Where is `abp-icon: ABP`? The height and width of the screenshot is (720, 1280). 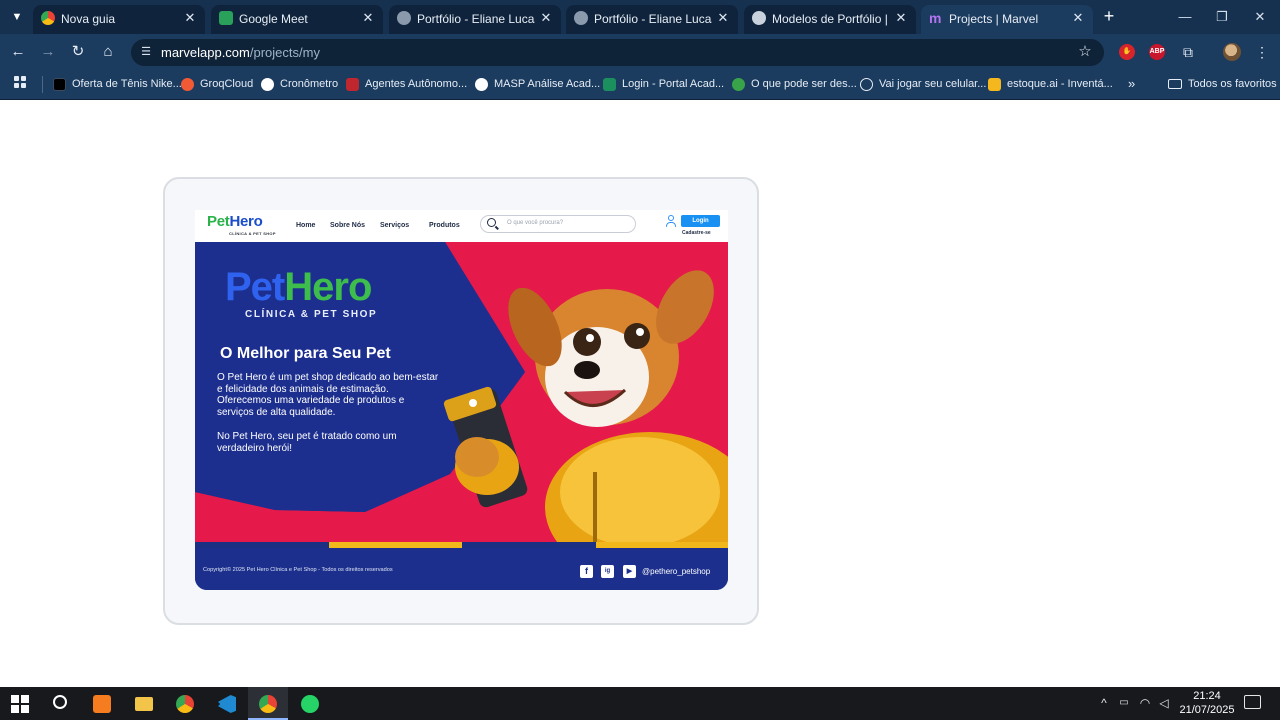
abp-icon: ABP is located at coordinates (1157, 52).